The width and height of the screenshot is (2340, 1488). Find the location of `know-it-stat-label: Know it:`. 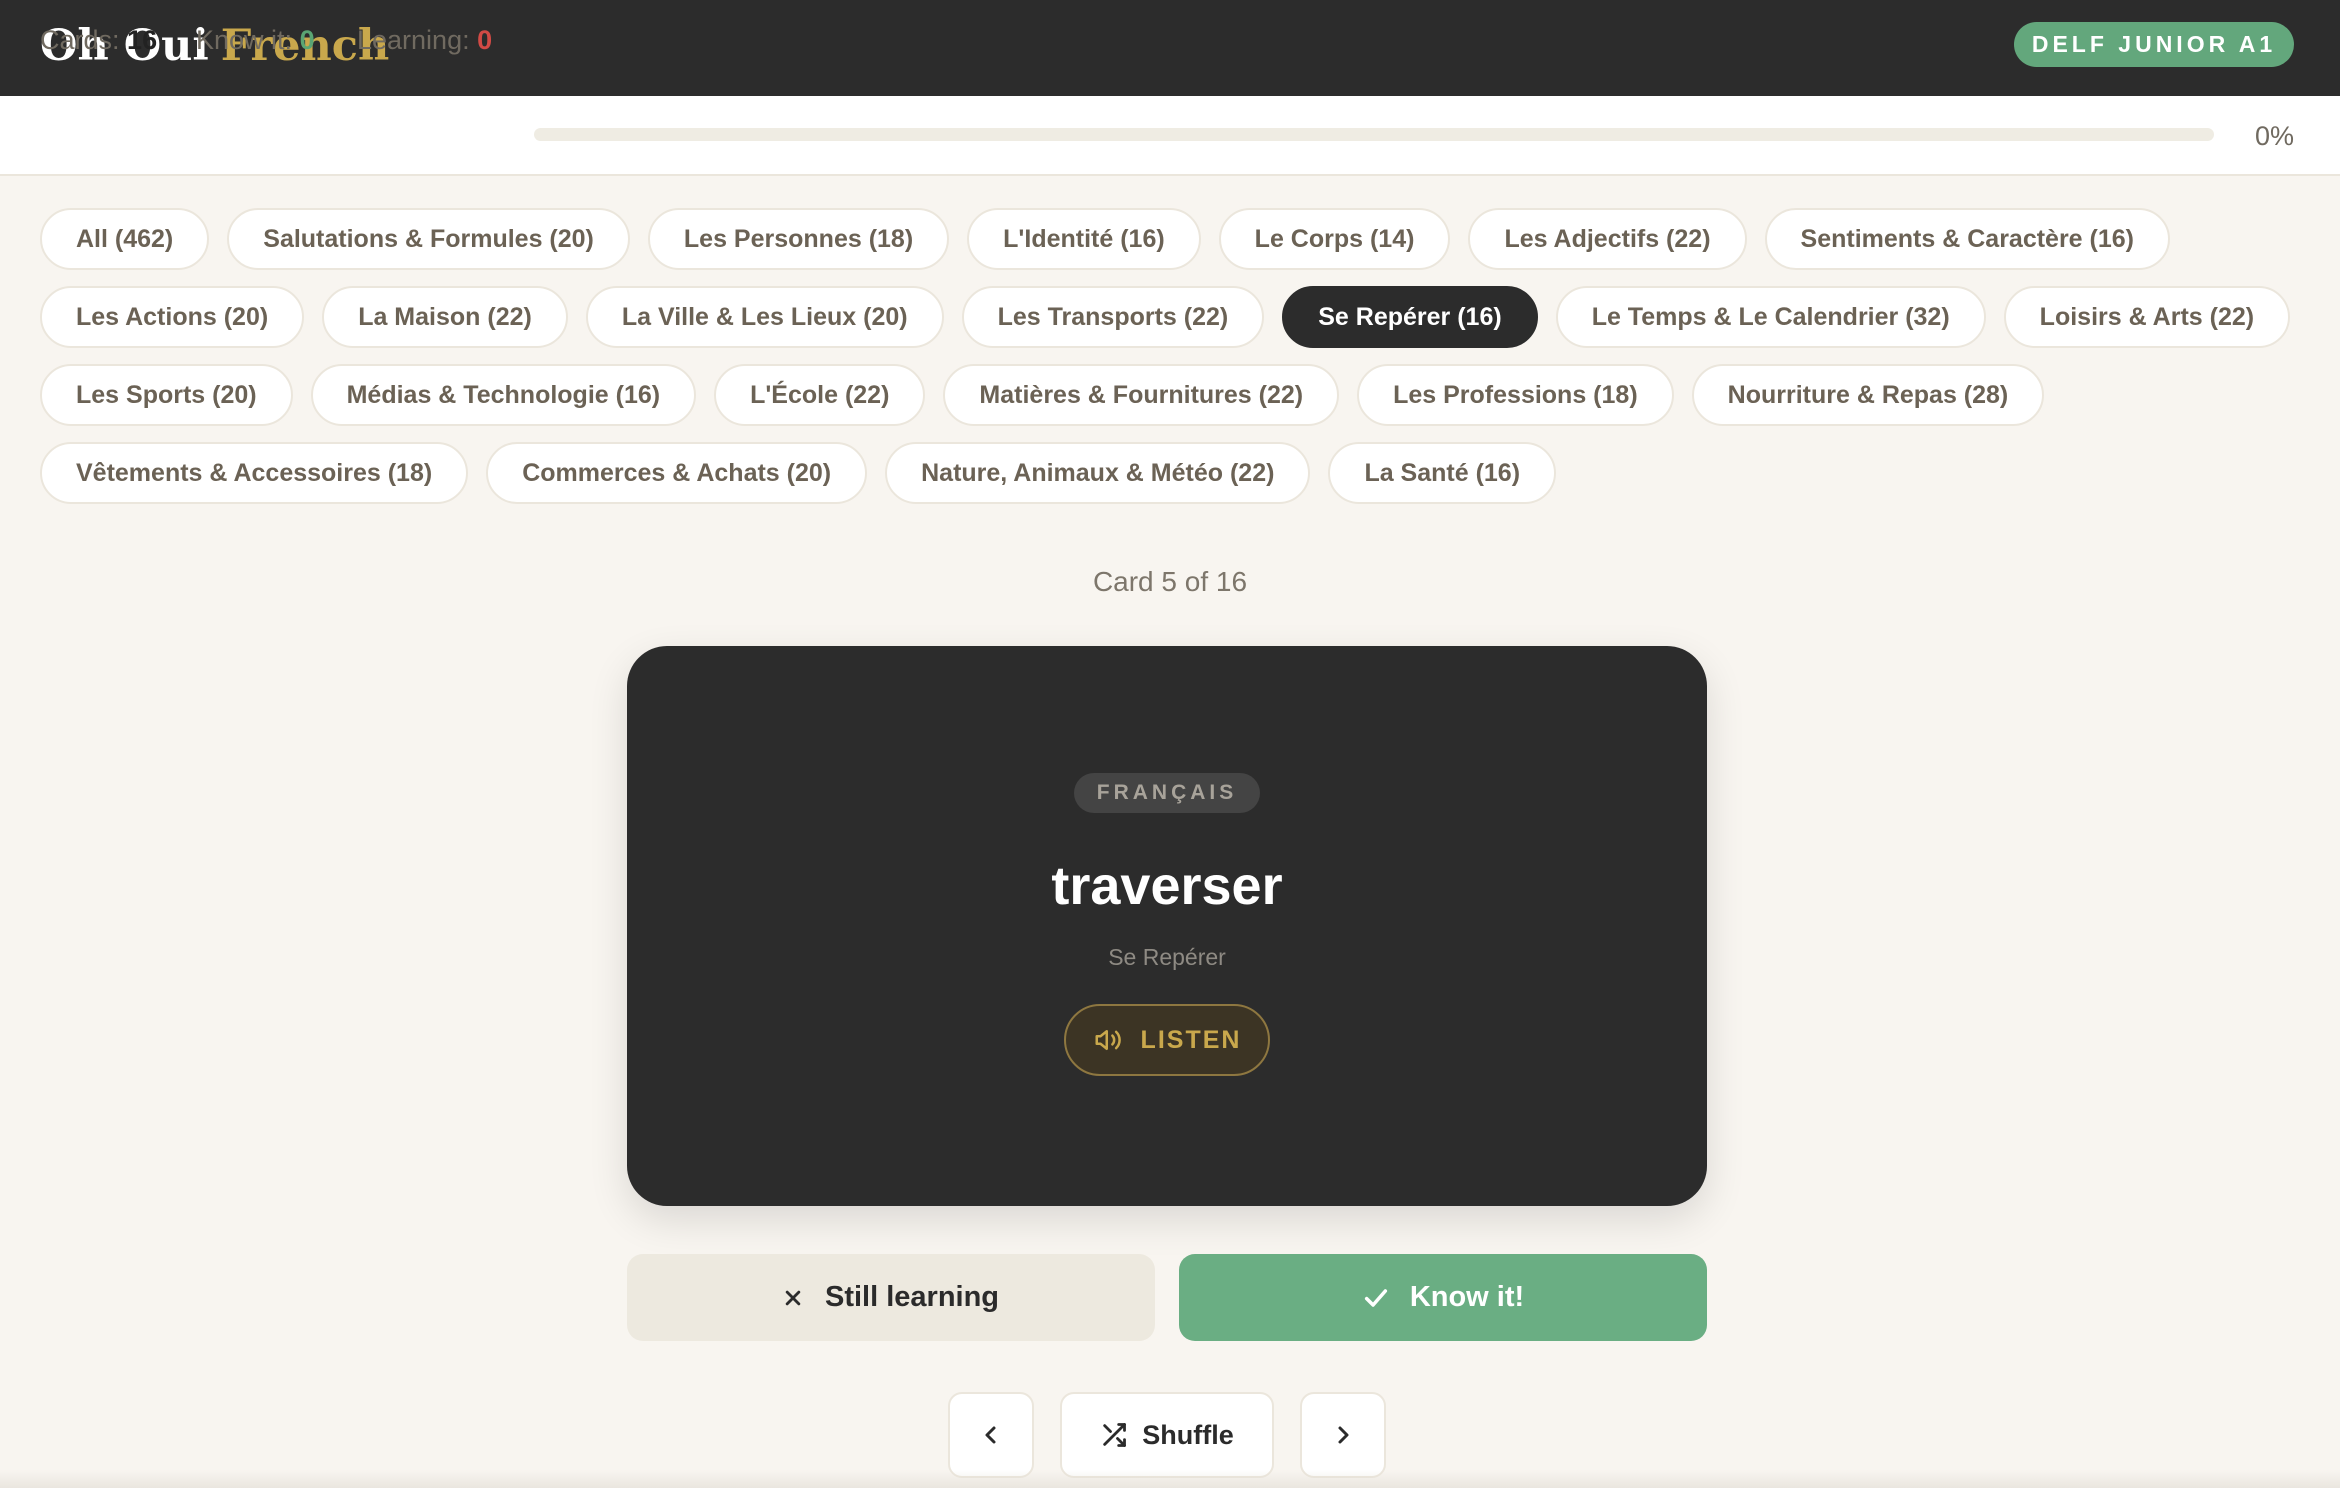

know-it-stat-label: Know it: is located at coordinates (244, 40).